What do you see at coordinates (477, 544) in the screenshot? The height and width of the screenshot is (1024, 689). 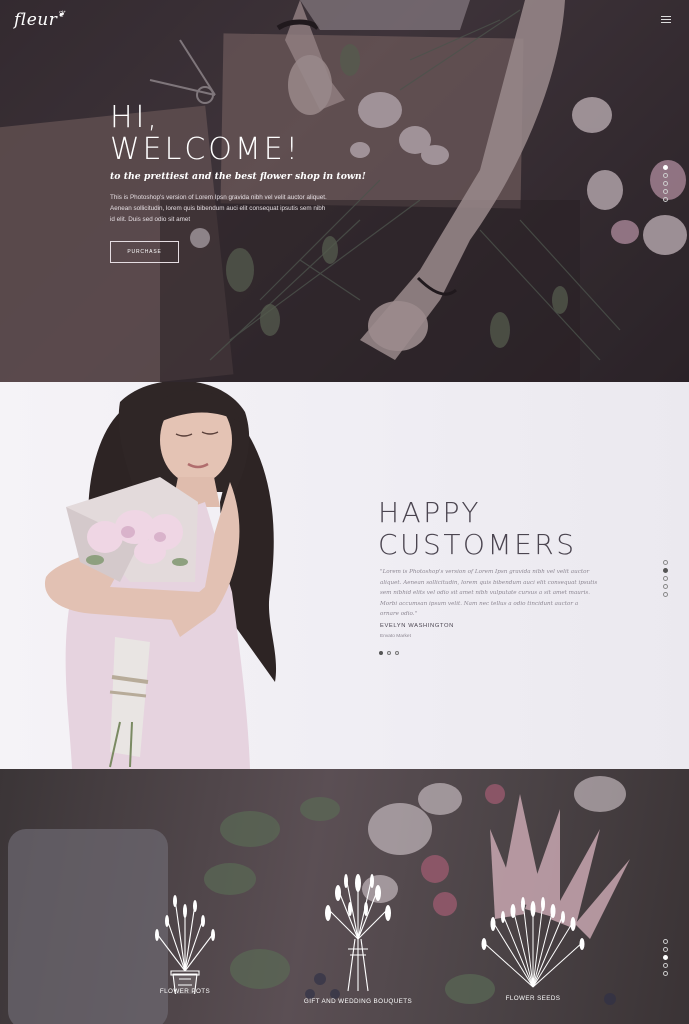 I see `testimonial-title-line2: CUSTOMERS` at bounding box center [477, 544].